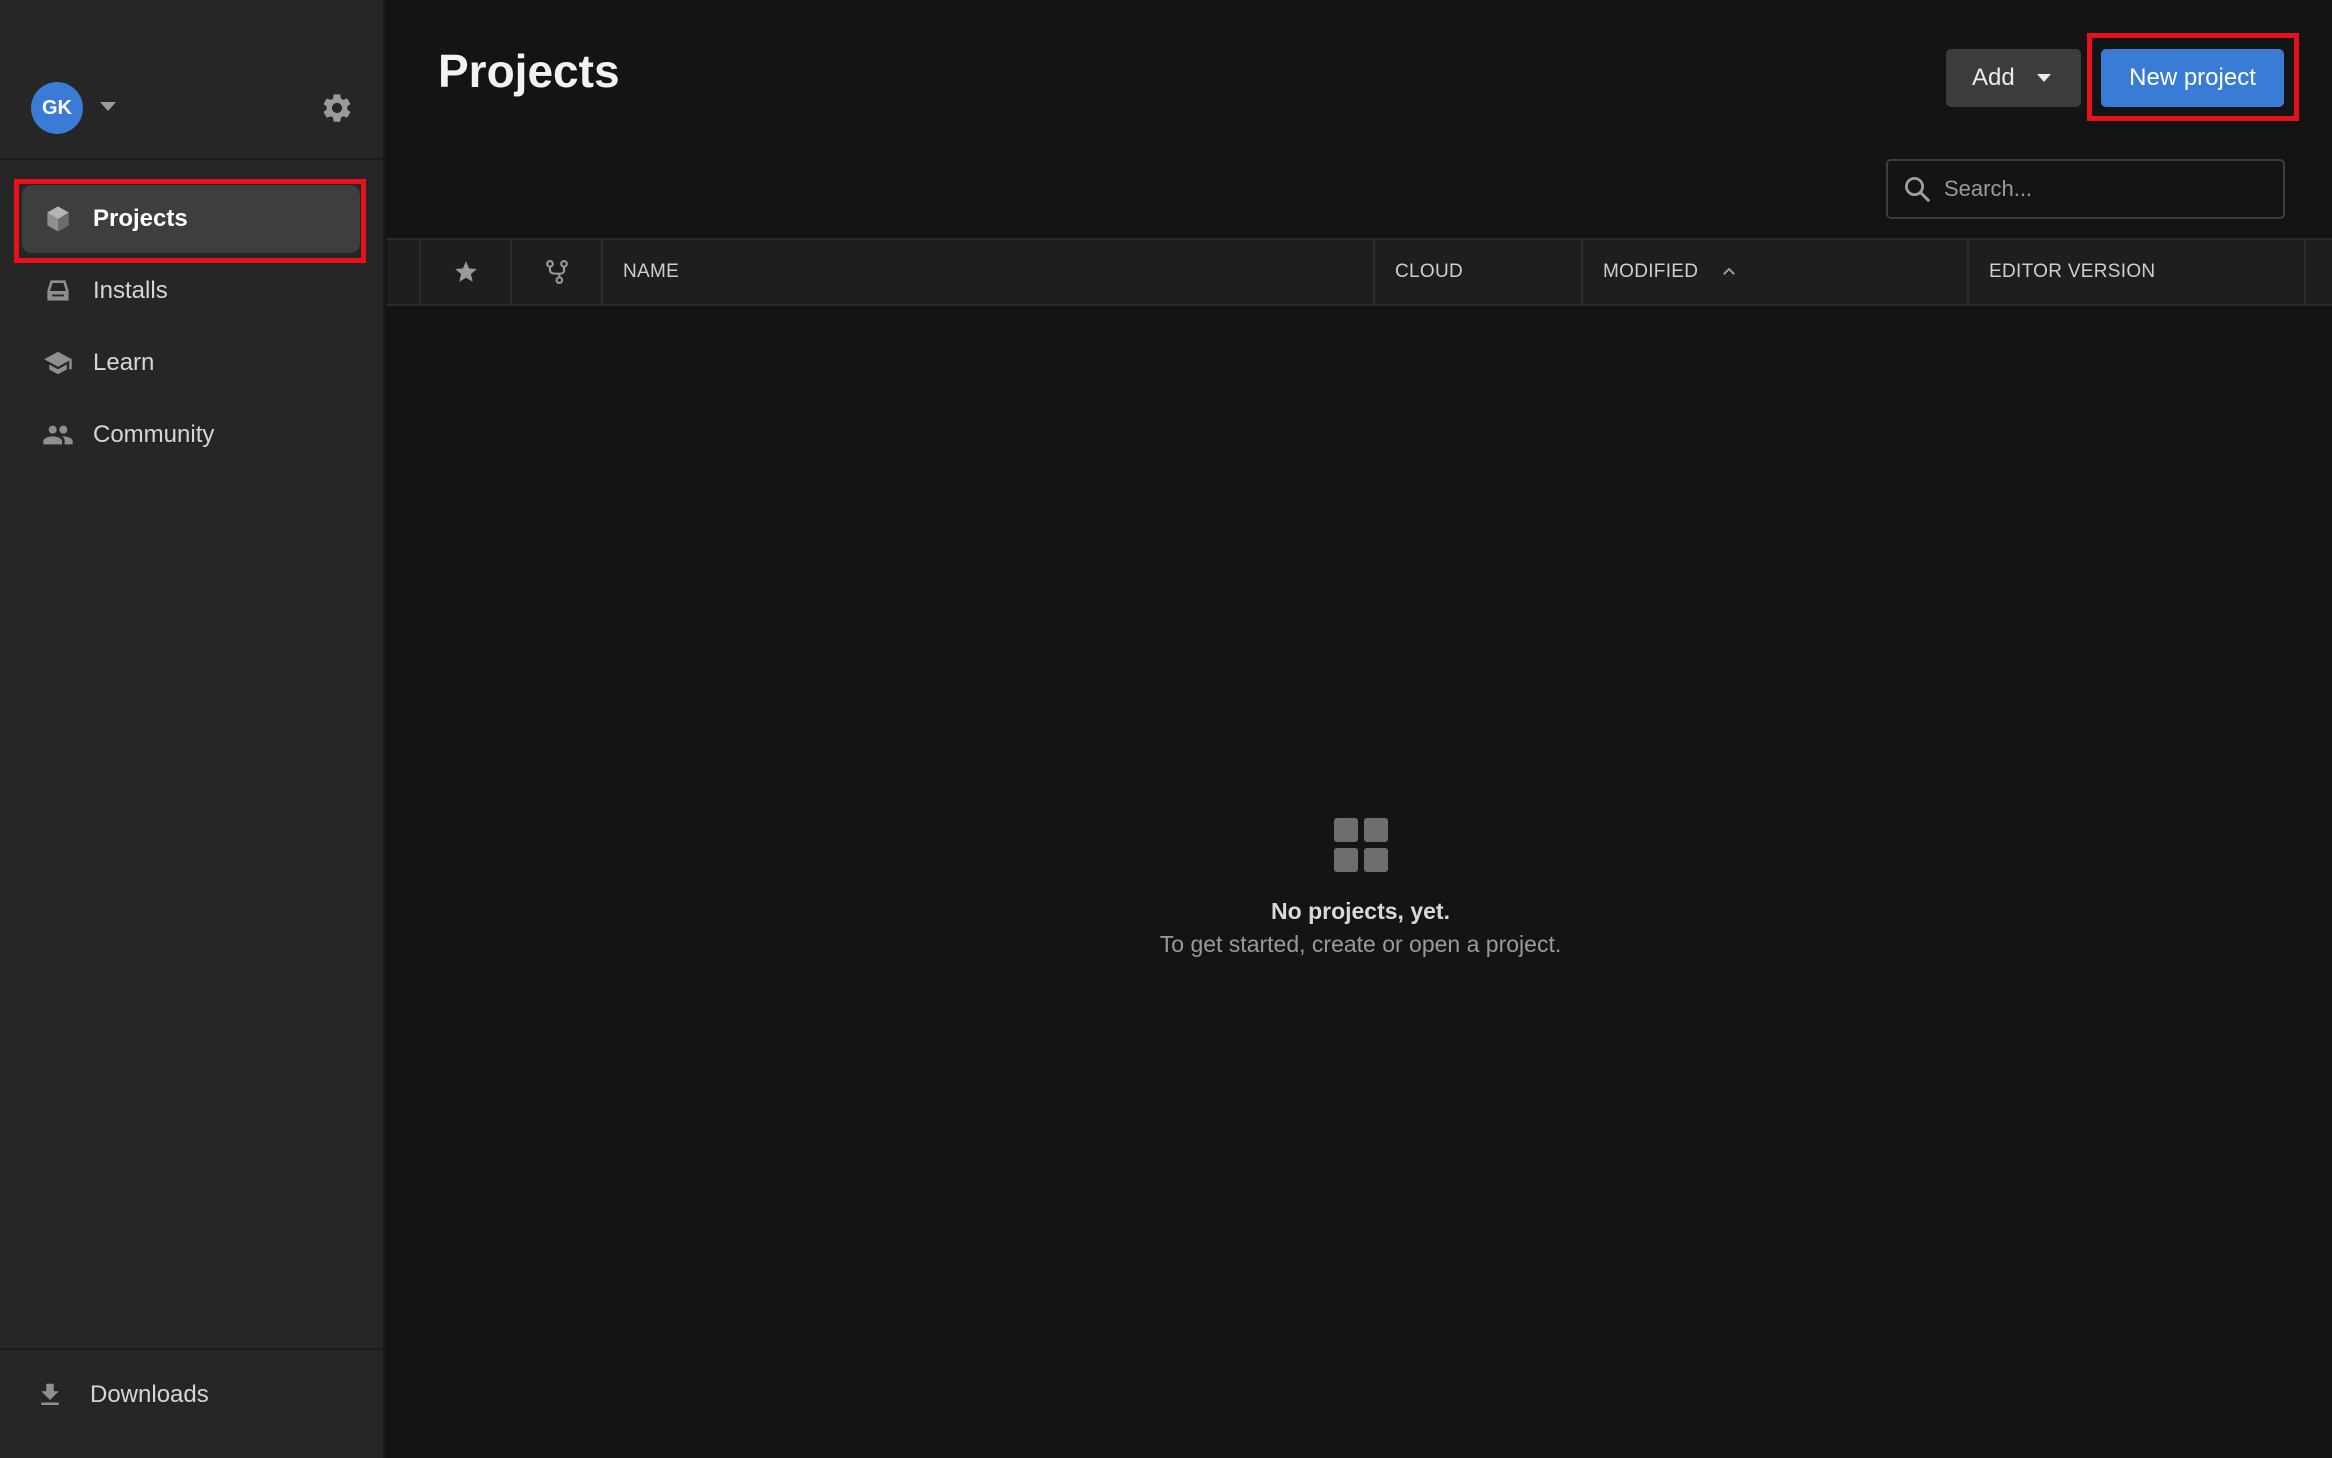 The width and height of the screenshot is (2332, 1458). I want to click on sidebar-item-installs: Installs, so click(191, 291).